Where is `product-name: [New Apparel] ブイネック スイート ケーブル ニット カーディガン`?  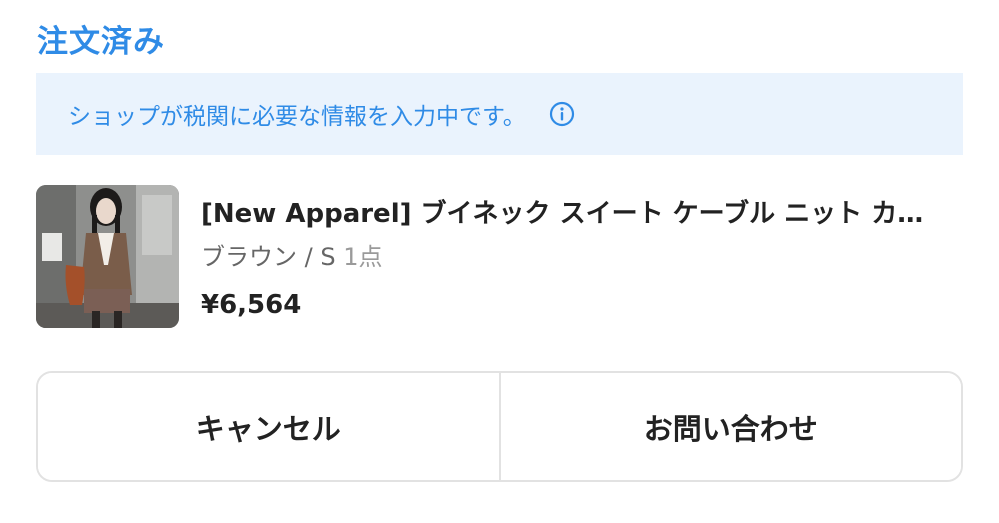 product-name: [New Apparel] ブイネック スイート ケーブル ニット カーディガン is located at coordinates (575, 211).